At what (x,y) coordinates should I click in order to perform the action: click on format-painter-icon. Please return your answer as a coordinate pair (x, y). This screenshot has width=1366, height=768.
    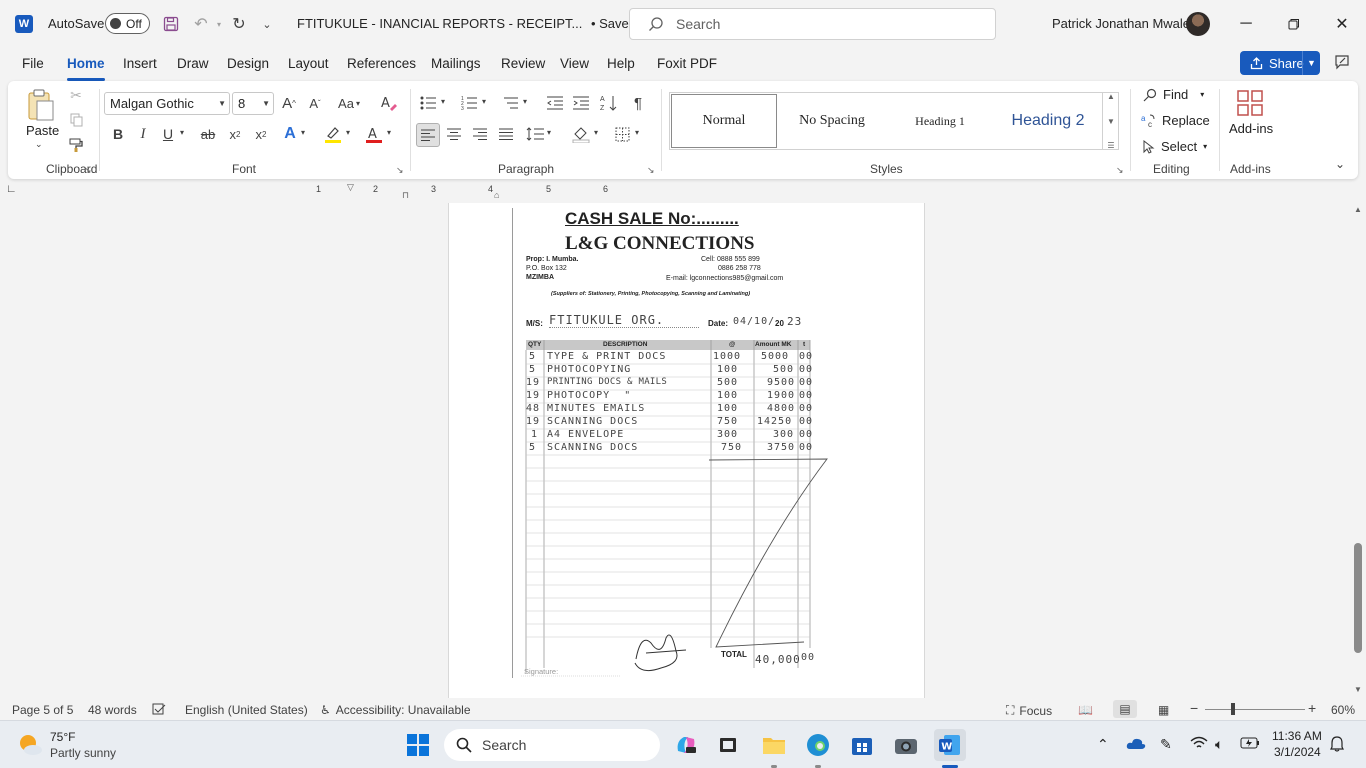
    Looking at the image, I should click on (76, 145).